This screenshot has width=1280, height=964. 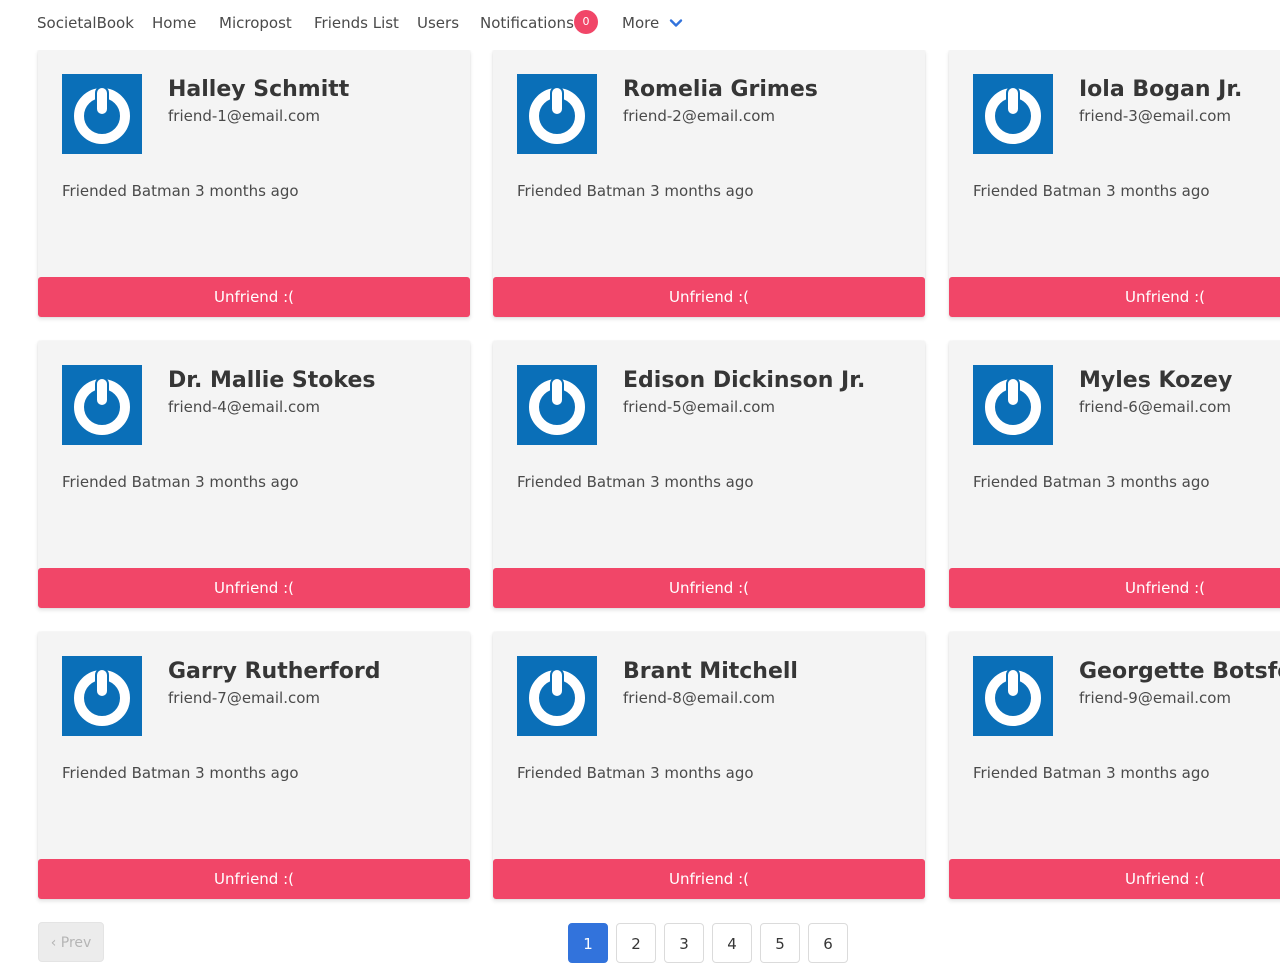 I want to click on friend-name: Dr. Mallie Stokes, so click(x=271, y=381).